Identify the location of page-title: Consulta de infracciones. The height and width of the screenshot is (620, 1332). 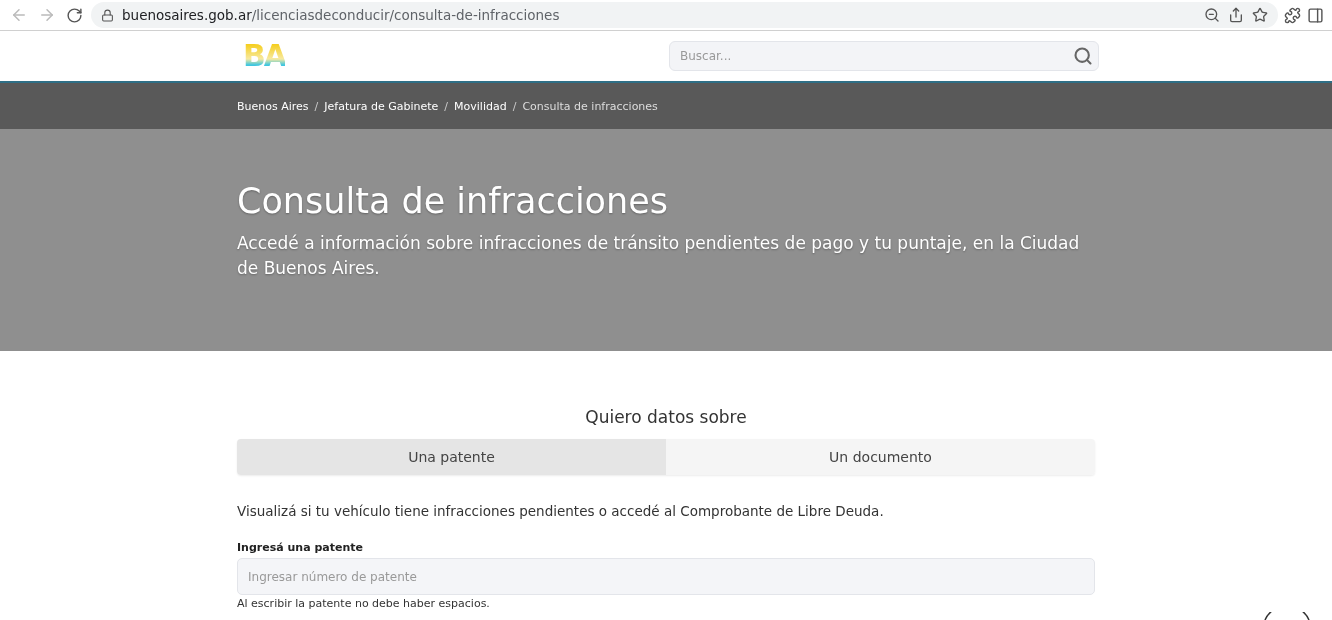
(453, 201).